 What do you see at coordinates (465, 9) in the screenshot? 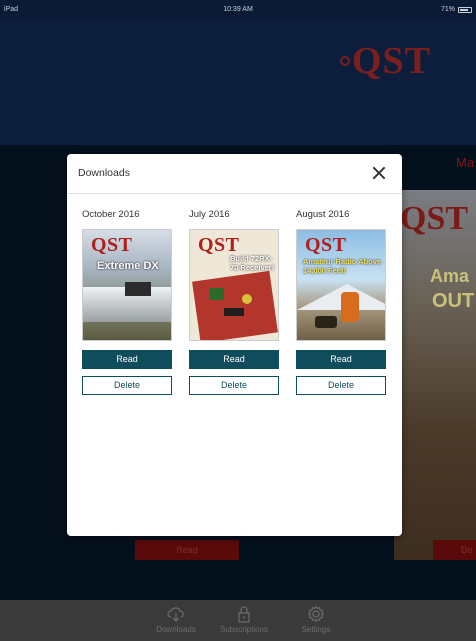
I see `battery-icon` at bounding box center [465, 9].